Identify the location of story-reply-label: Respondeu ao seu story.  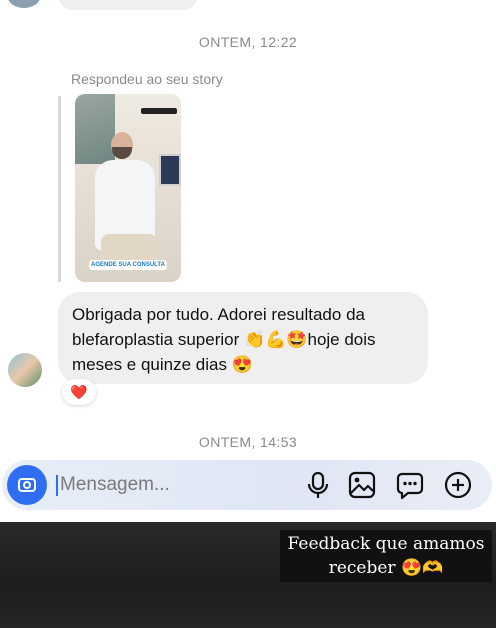
(147, 79).